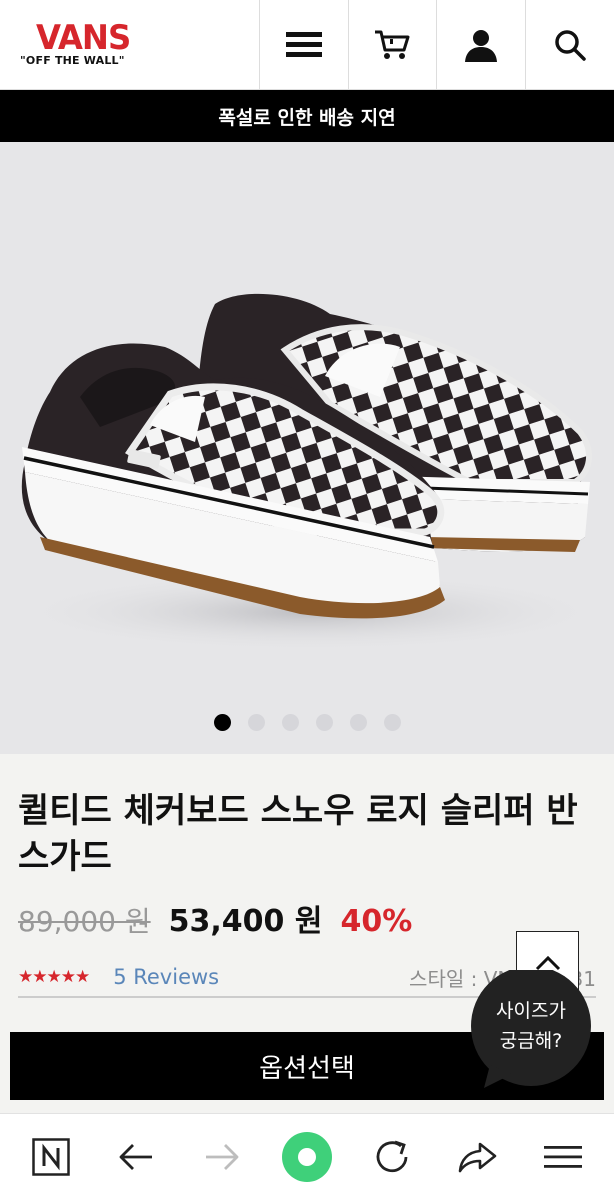 This screenshot has height=1200, width=614. I want to click on price-row: 89,000 원 53,400 원 40%, so click(215, 918).